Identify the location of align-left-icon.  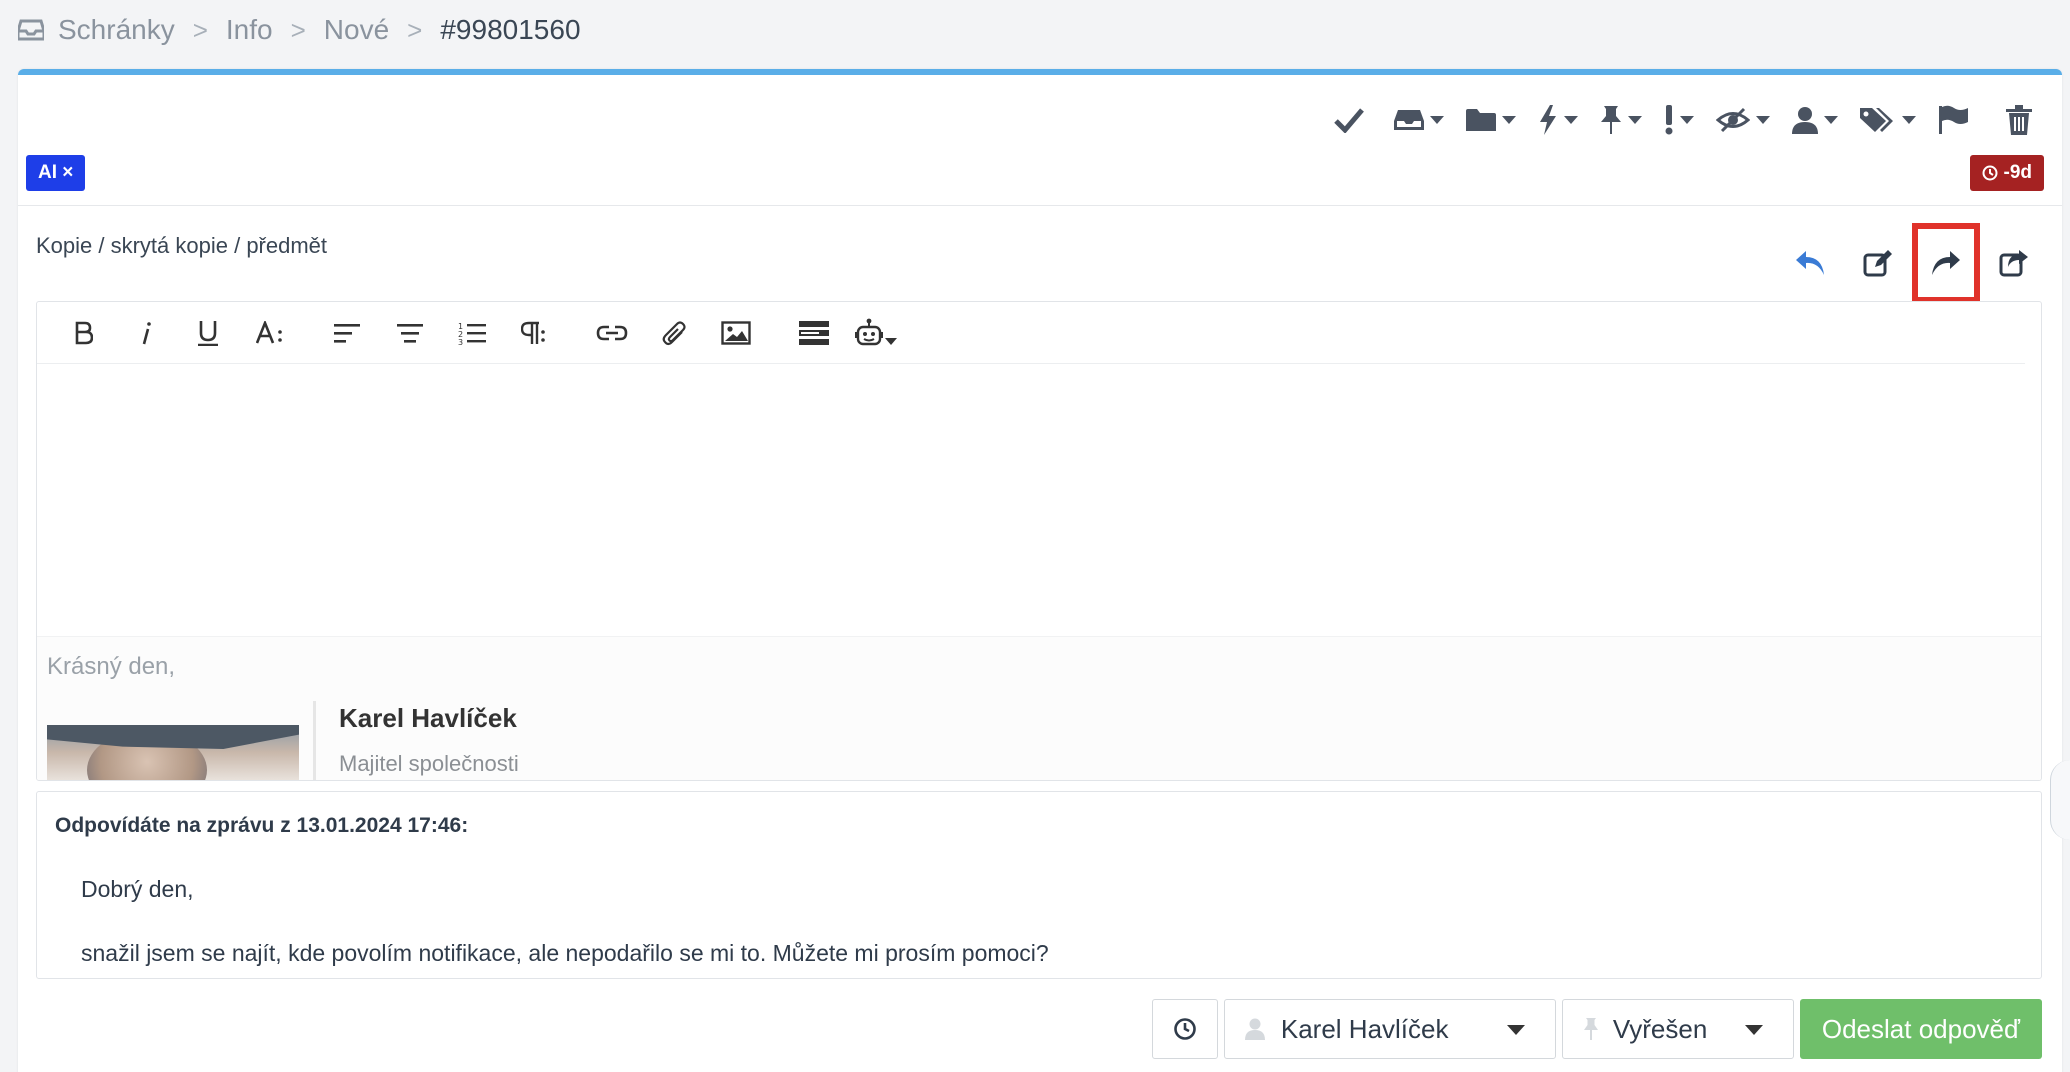
(347, 333).